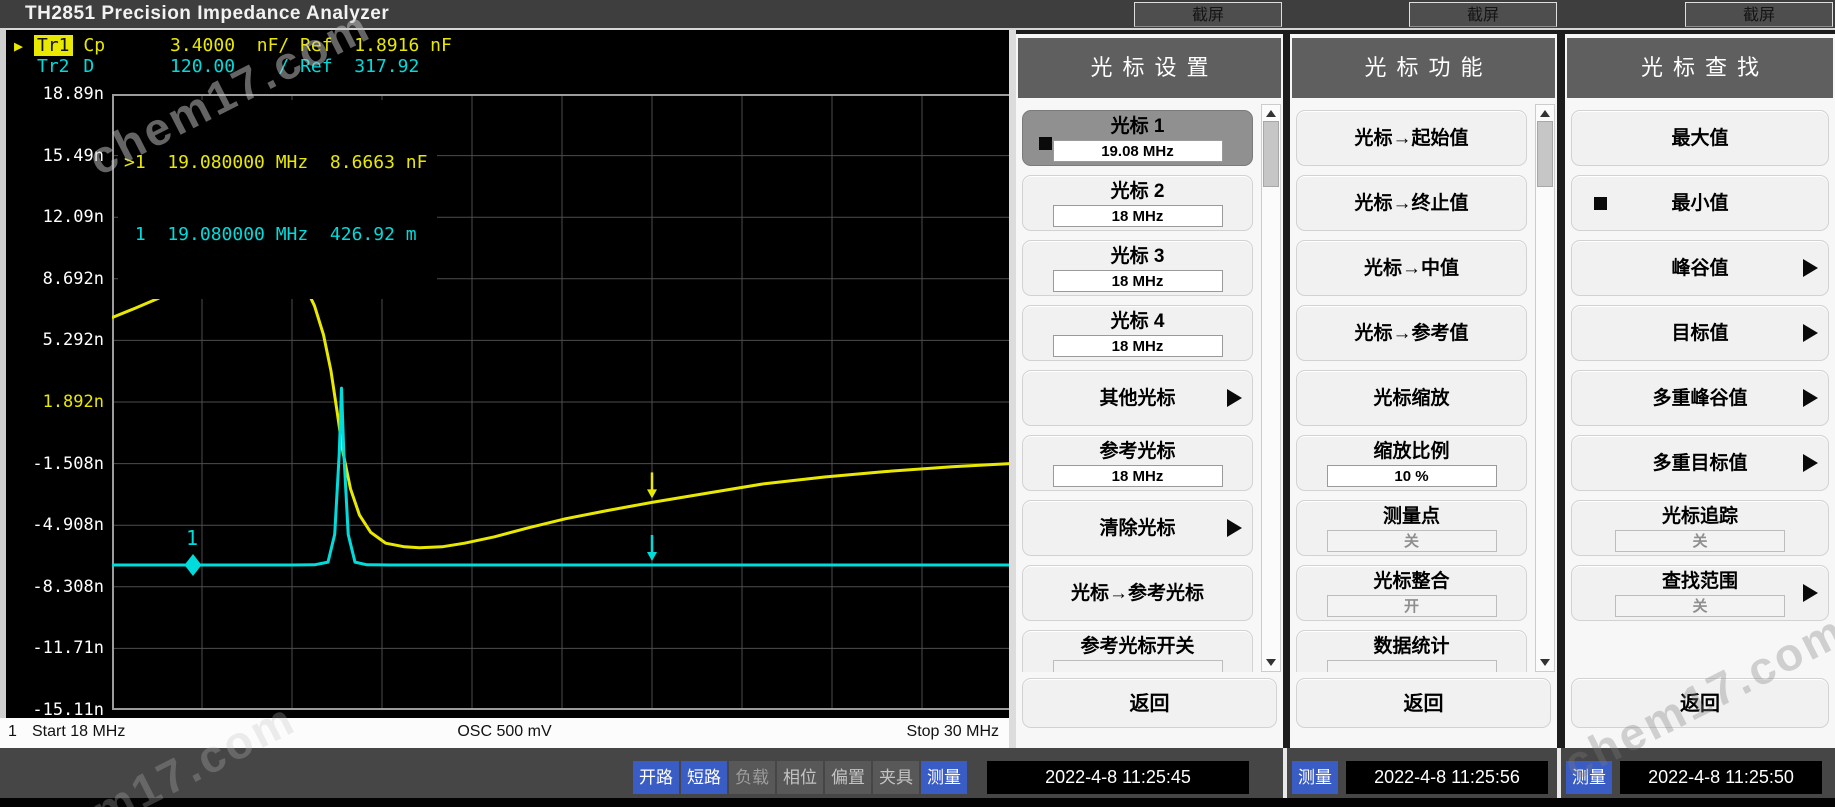 Image resolution: width=1835 pixels, height=807 pixels. I want to click on softkey-button: 测量点关, so click(1411, 528).